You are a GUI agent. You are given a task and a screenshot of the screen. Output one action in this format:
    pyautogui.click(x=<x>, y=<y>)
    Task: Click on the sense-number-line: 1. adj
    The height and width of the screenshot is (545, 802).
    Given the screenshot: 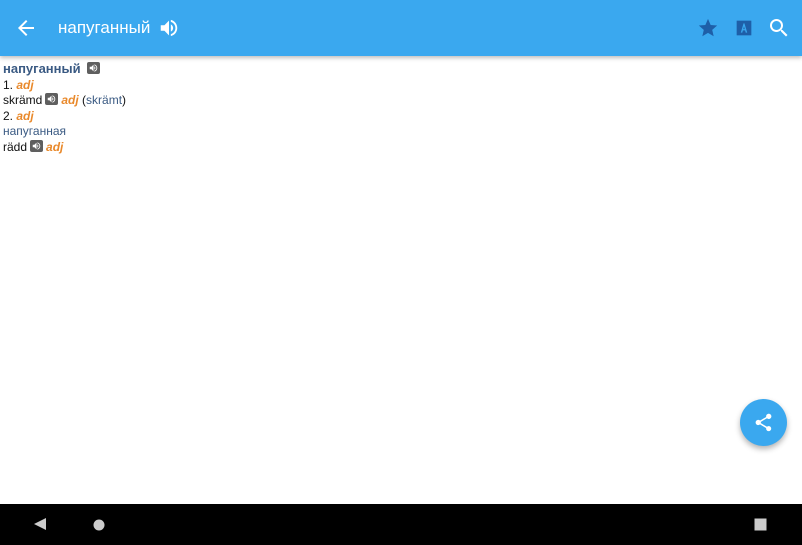 What is the action you would take?
    pyautogui.click(x=398, y=85)
    